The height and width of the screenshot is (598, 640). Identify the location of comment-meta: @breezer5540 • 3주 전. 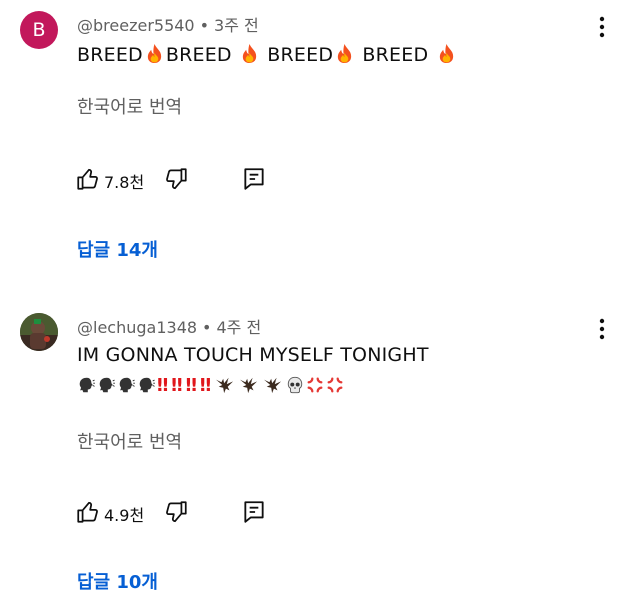
(168, 24).